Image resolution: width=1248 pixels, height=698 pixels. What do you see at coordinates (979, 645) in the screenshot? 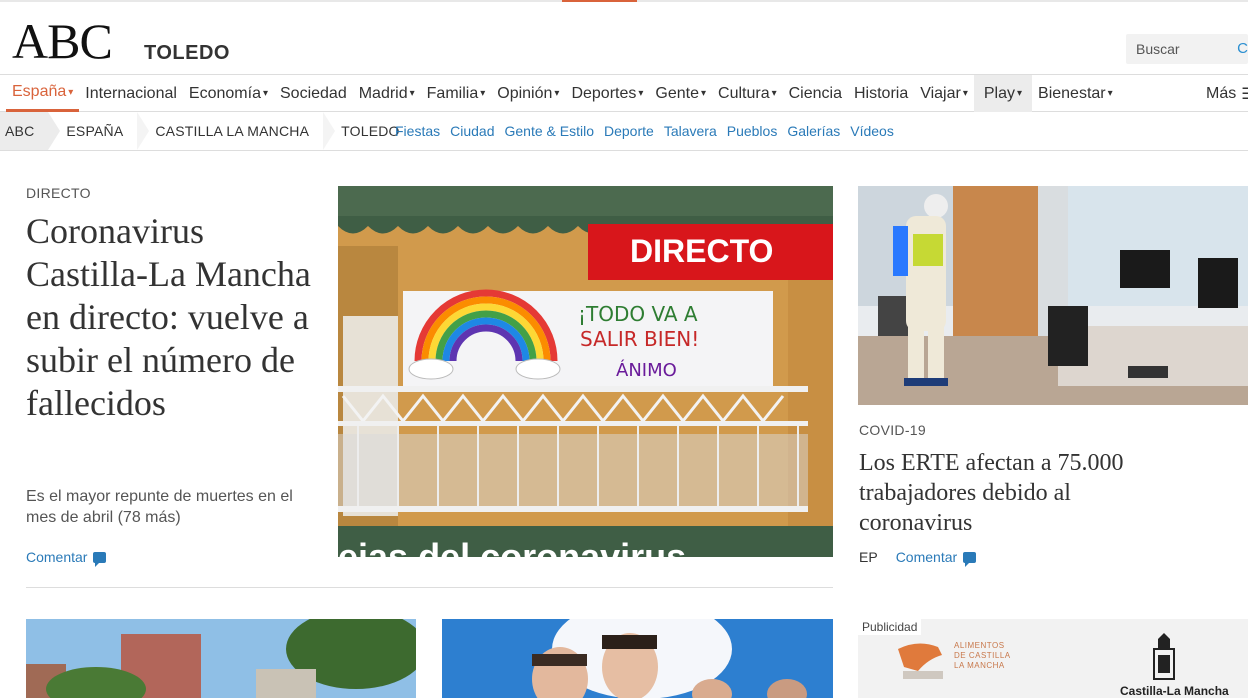
I see `ad-brand-line: ALIMENTOS` at bounding box center [979, 645].